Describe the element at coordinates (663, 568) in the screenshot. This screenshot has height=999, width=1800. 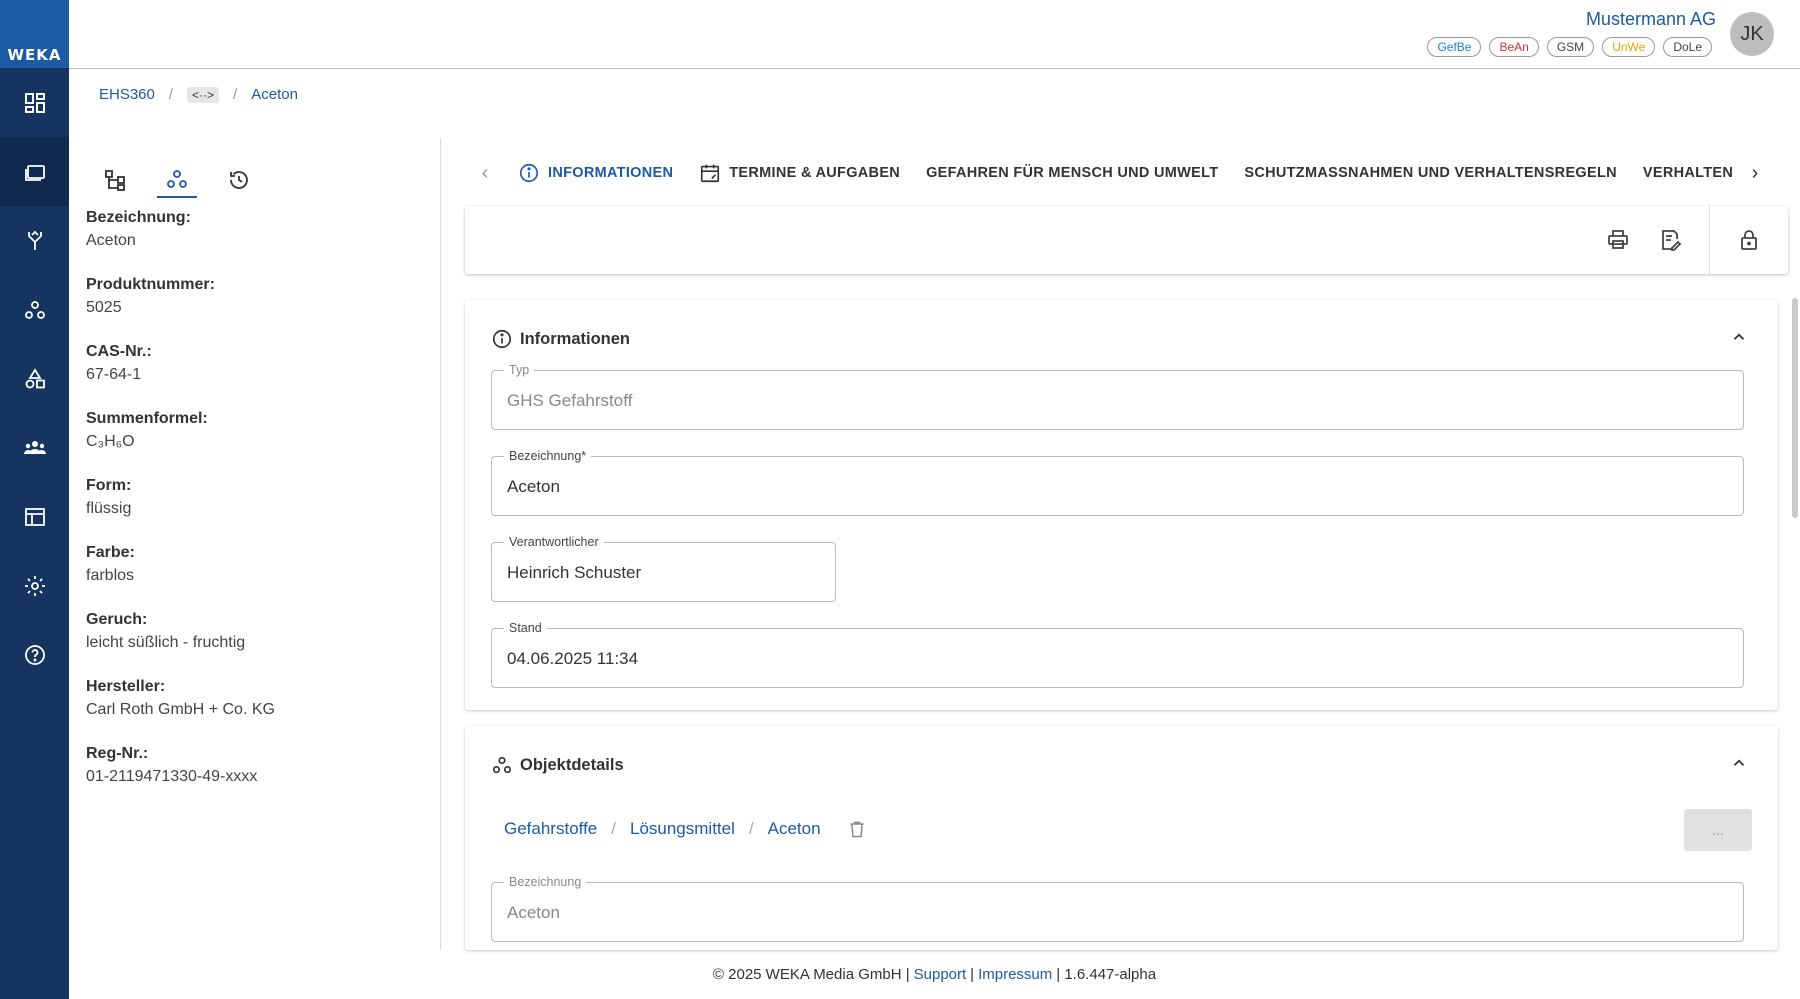
I see `verantwortlicher-field: Verantwortlicher Heinrich Schuster` at that location.